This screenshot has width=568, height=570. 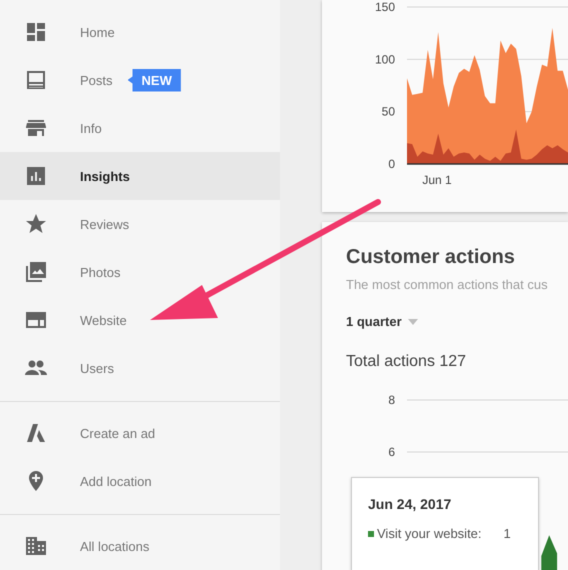 What do you see at coordinates (549, 552) in the screenshot?
I see `area-series` at bounding box center [549, 552].